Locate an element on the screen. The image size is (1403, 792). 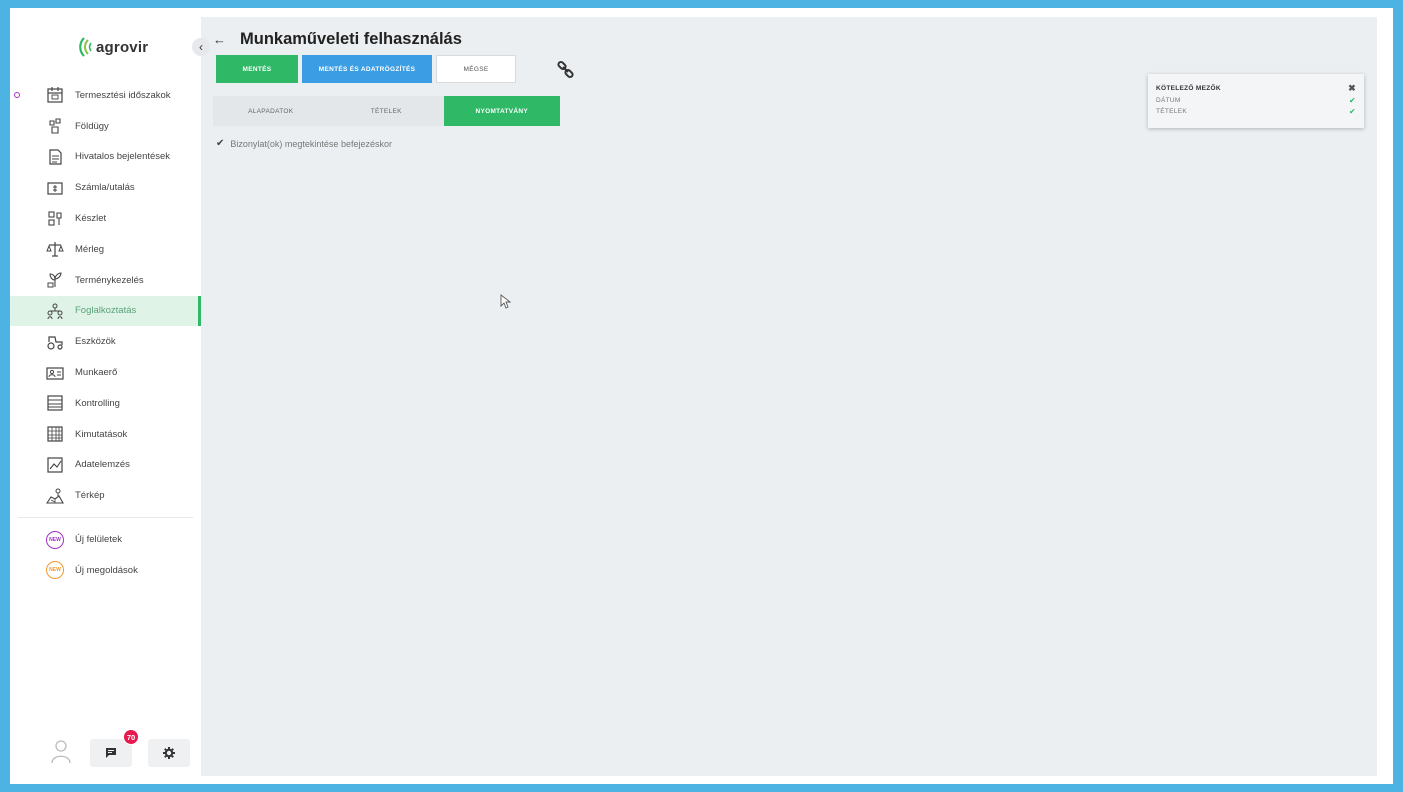
tab-2: TÉTELEK is located at coordinates (386, 111).